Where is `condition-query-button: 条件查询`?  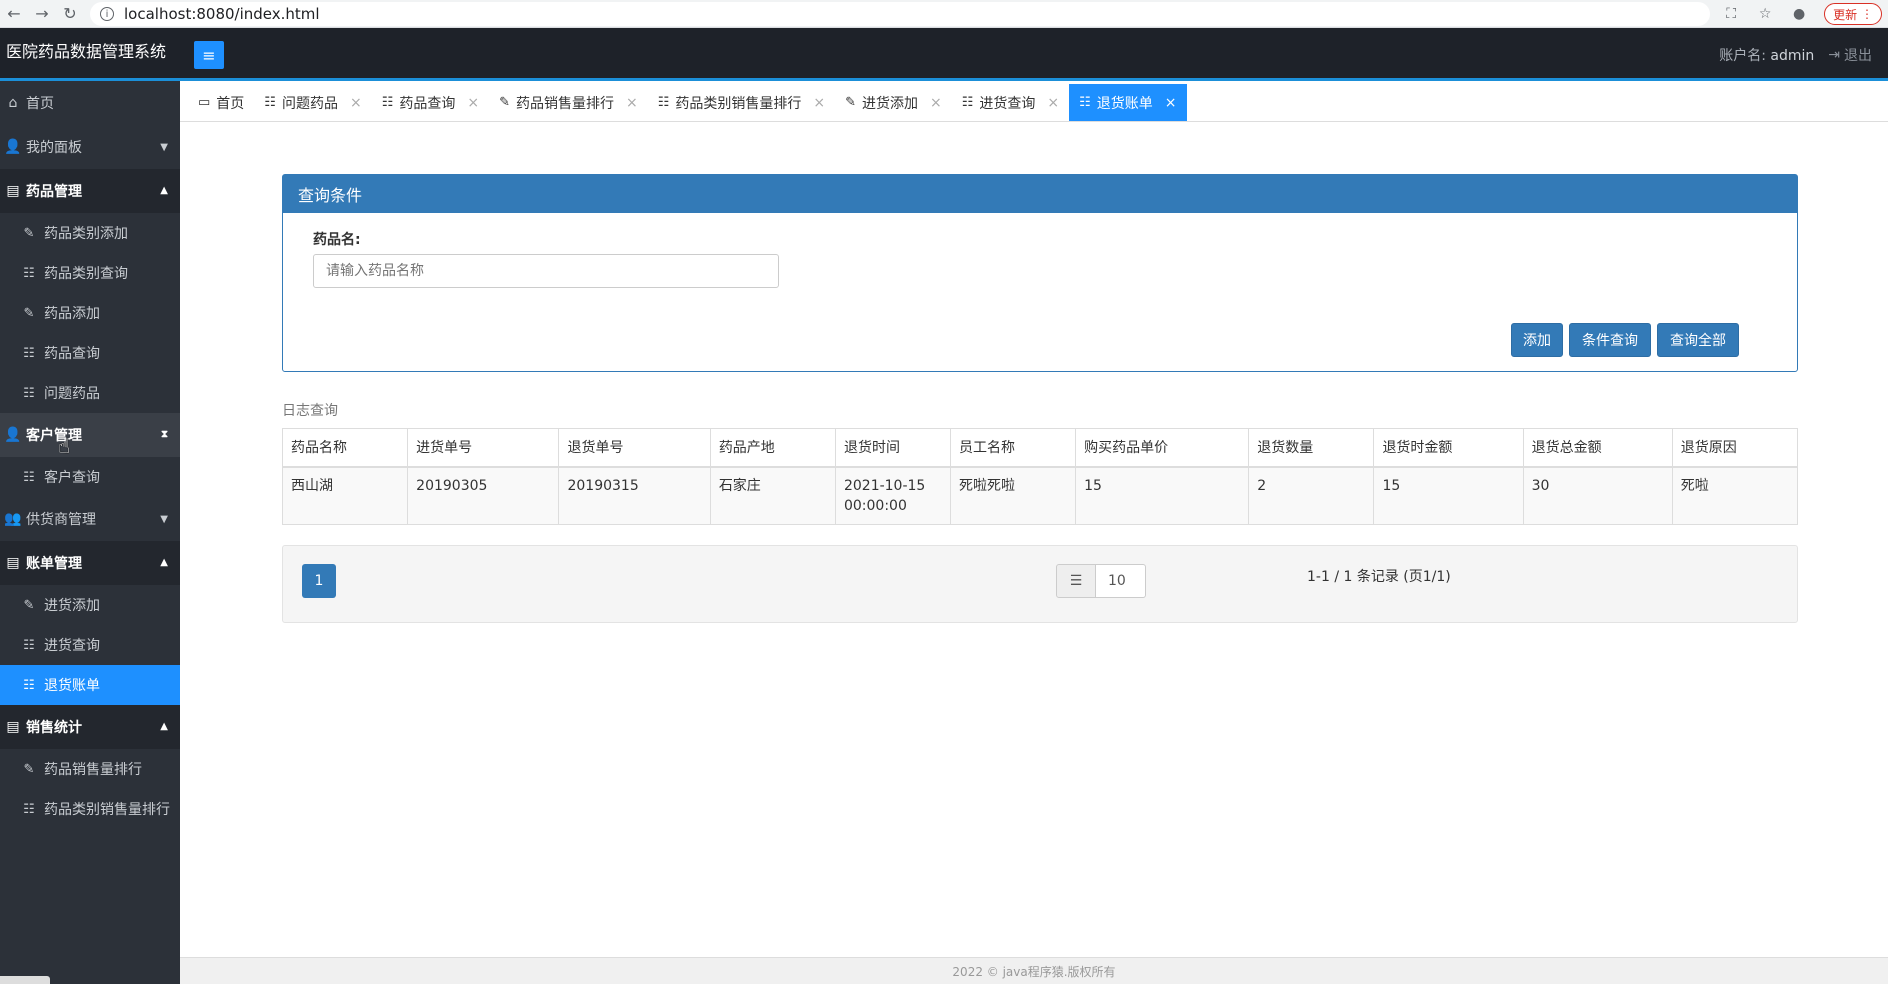 condition-query-button: 条件查询 is located at coordinates (1610, 340).